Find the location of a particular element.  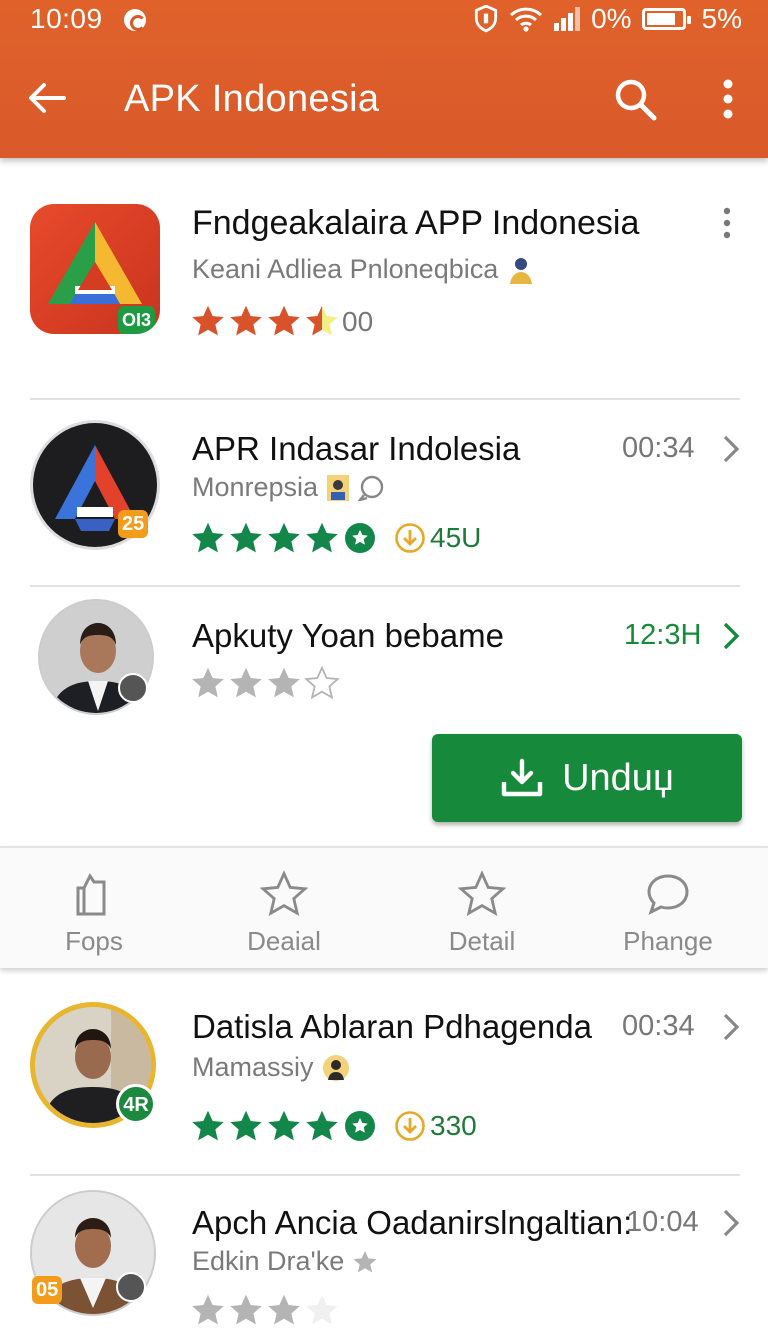

item-time: 10:04 is located at coordinates (662, 1222).